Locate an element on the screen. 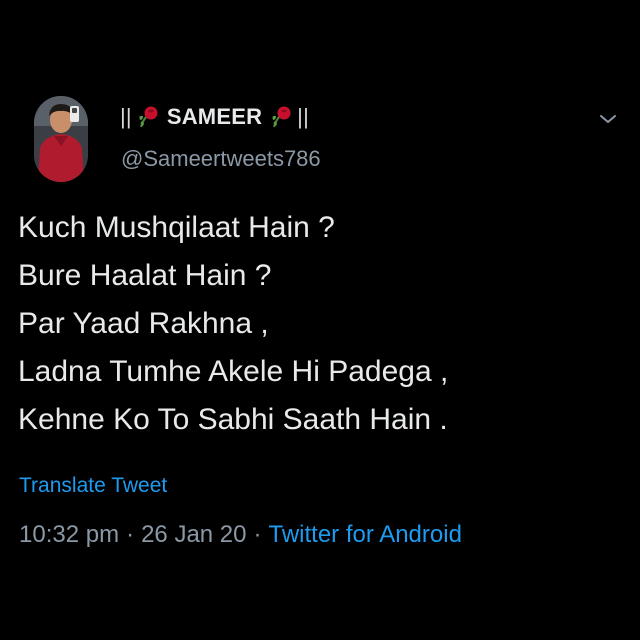  tweet-line: Par Yaad Rakhna , is located at coordinates (143, 323).